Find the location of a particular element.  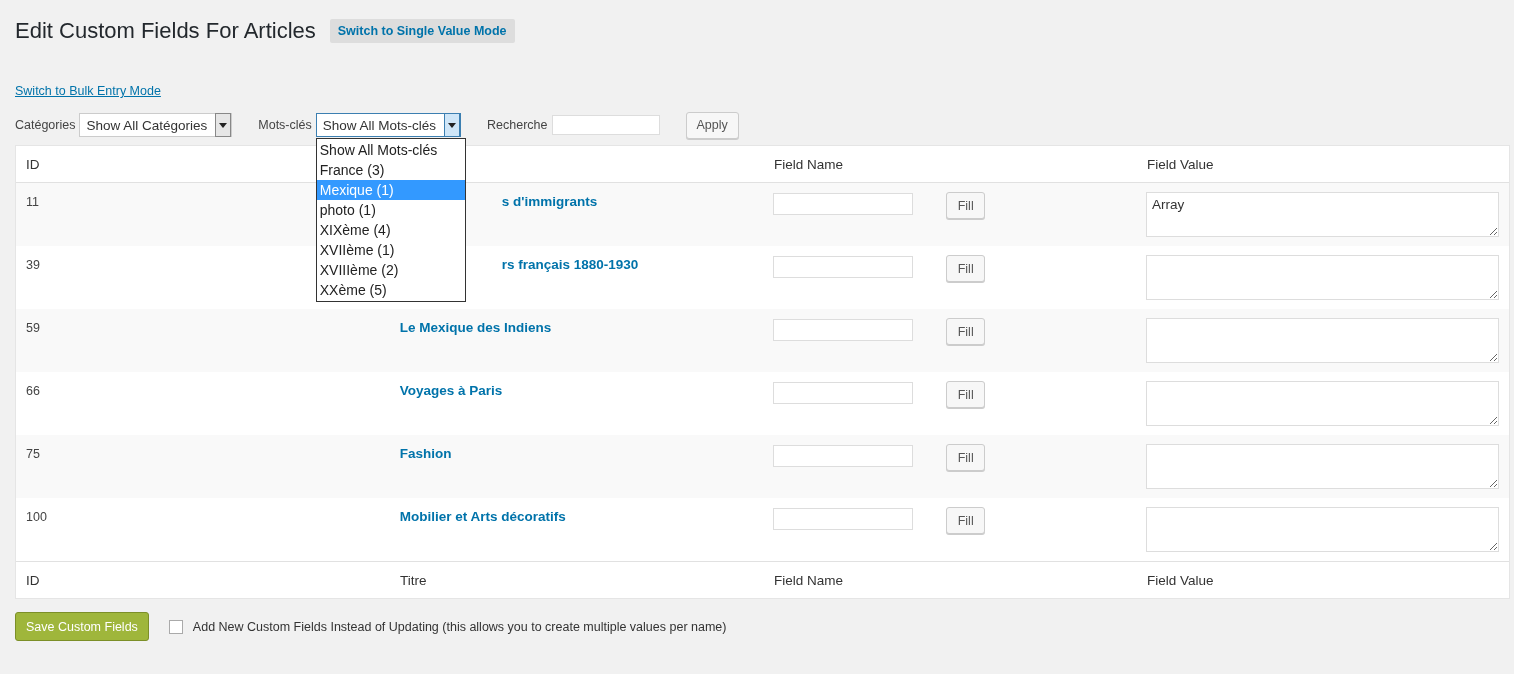

dropdown-option: XVIIème (1) is located at coordinates (390, 250).